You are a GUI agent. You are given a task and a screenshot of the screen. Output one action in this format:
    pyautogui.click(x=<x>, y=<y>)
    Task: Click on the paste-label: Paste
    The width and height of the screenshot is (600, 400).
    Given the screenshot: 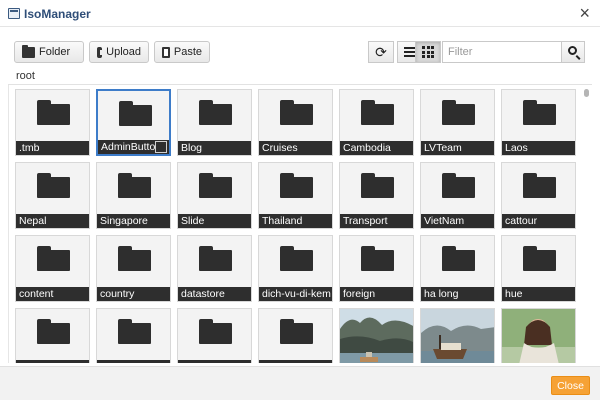 What is the action you would take?
    pyautogui.click(x=187, y=52)
    